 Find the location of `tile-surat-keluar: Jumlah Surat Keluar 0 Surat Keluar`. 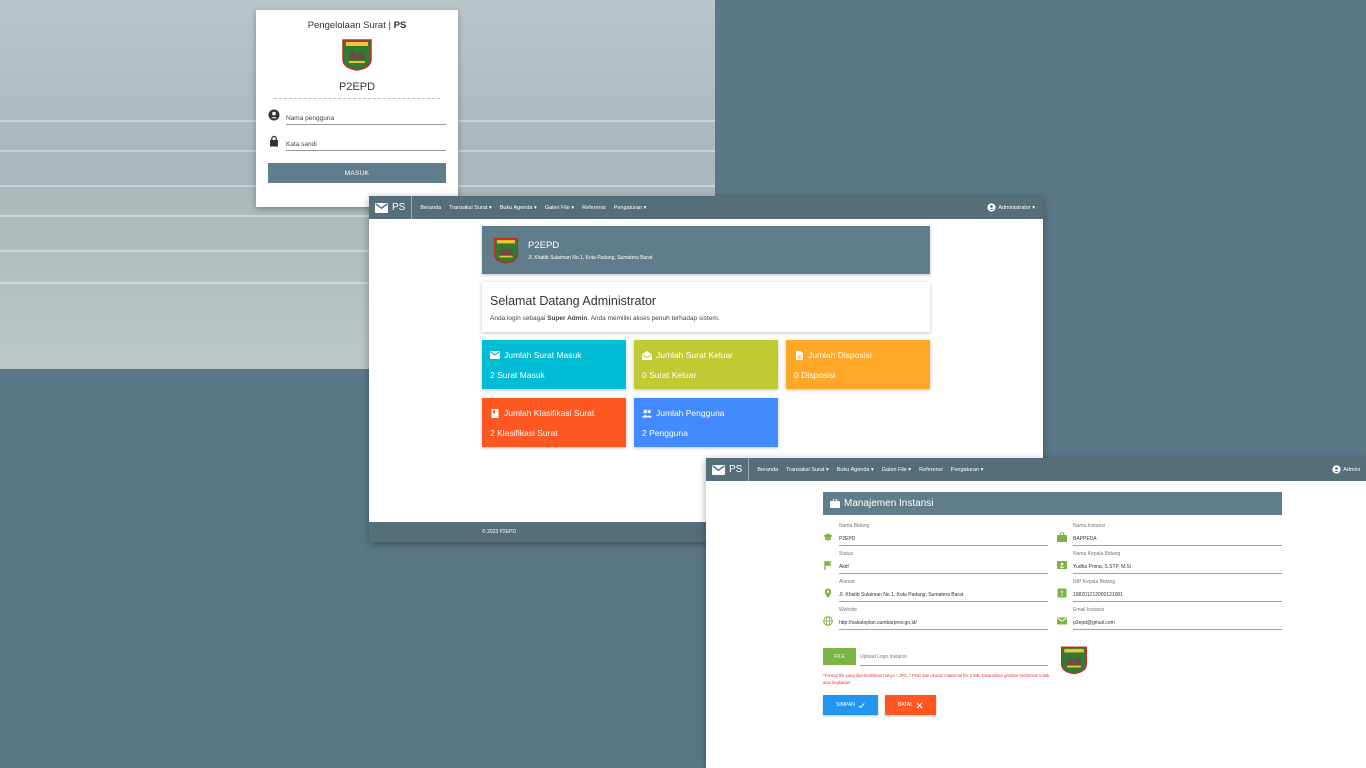

tile-surat-keluar: Jumlah Surat Keluar 0 Surat Keluar is located at coordinates (706, 364).